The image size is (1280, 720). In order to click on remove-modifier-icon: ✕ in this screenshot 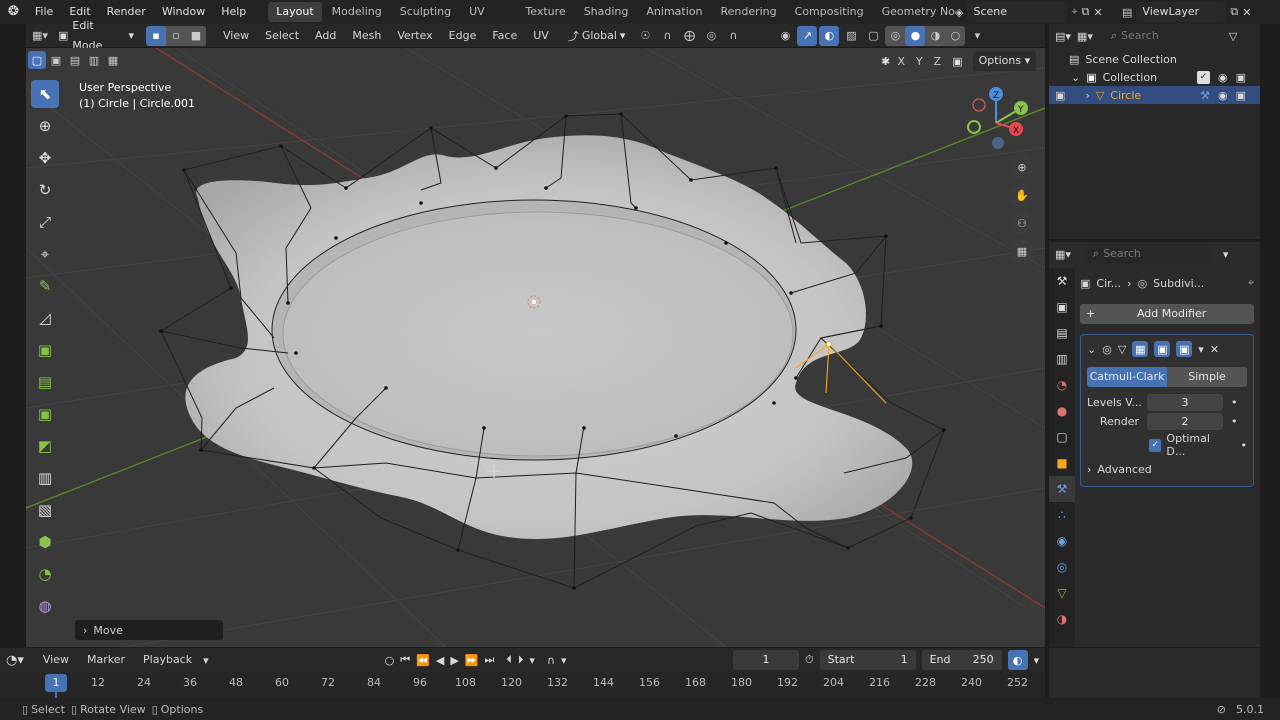, I will do `click(1214, 349)`.